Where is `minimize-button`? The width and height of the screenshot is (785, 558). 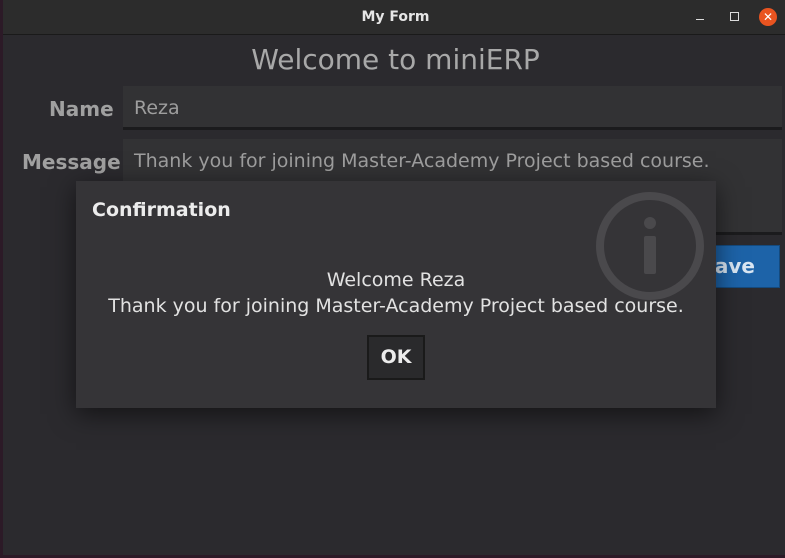 minimize-button is located at coordinates (700, 17).